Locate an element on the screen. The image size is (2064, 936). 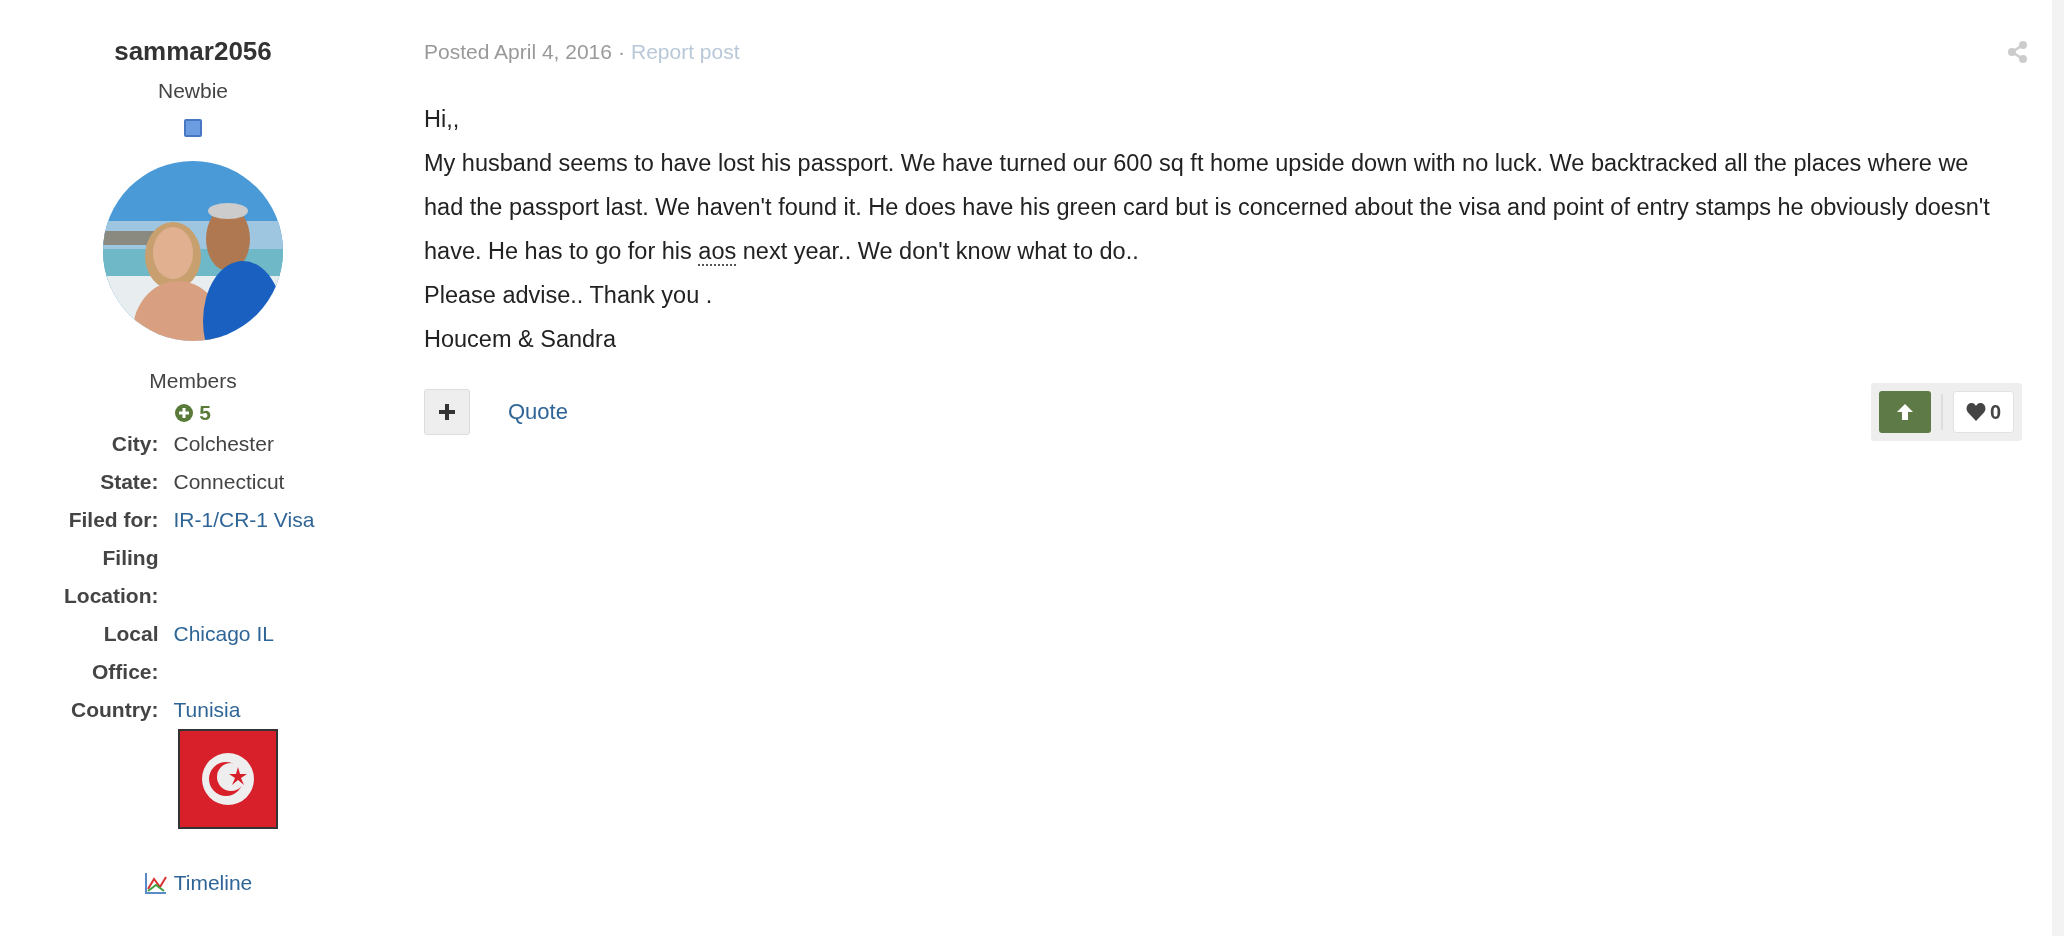
field-link: IR-1/CR-1 Visa is located at coordinates (248, 520).